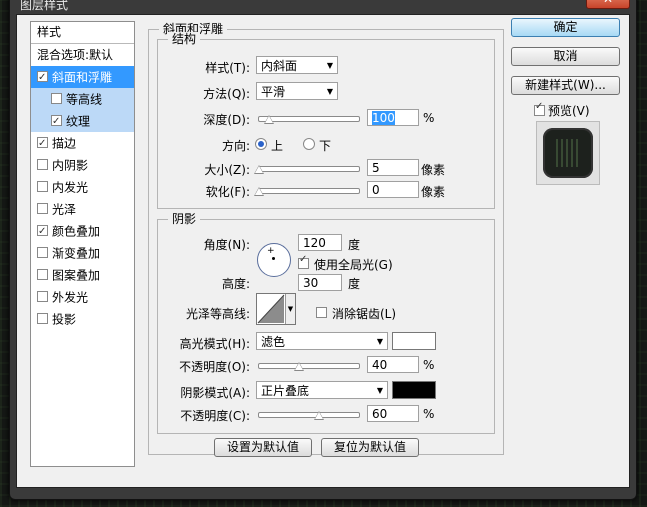 Image resolution: width=647 pixels, height=507 pixels. I want to click on highlight-mode-label: 高光模式(H):, so click(214, 344).